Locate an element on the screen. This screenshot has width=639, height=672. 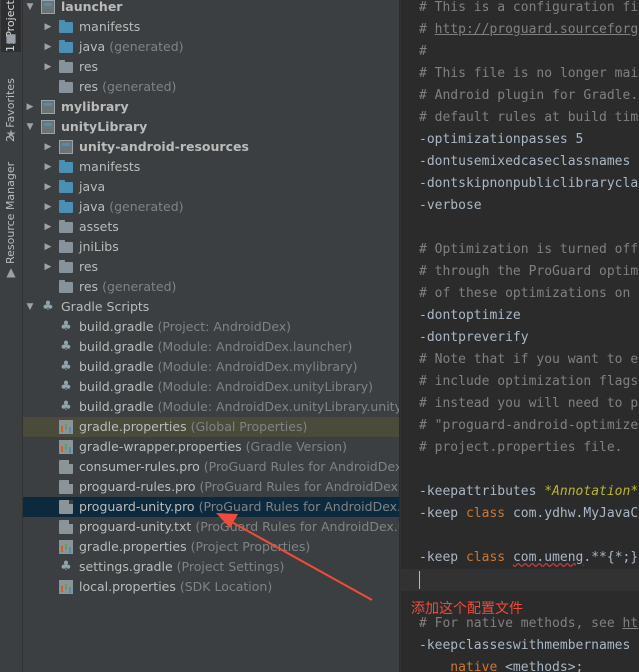
code-line: # "proguard-android-optimize is located at coordinates (519, 426).